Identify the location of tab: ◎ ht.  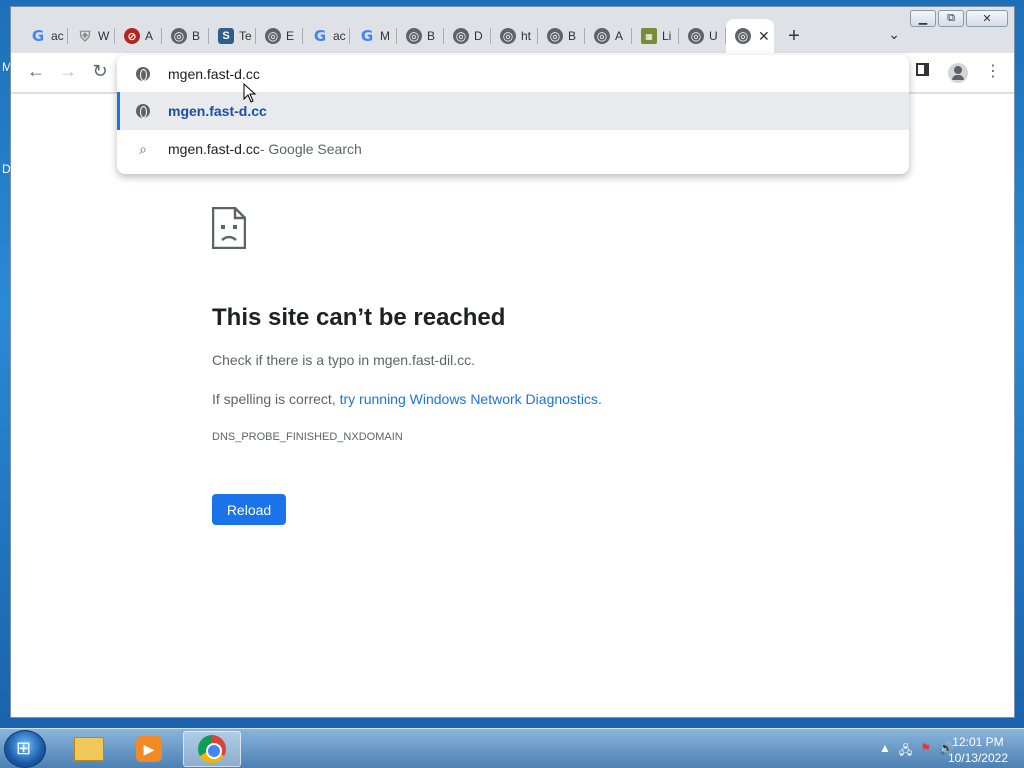
(514, 36).